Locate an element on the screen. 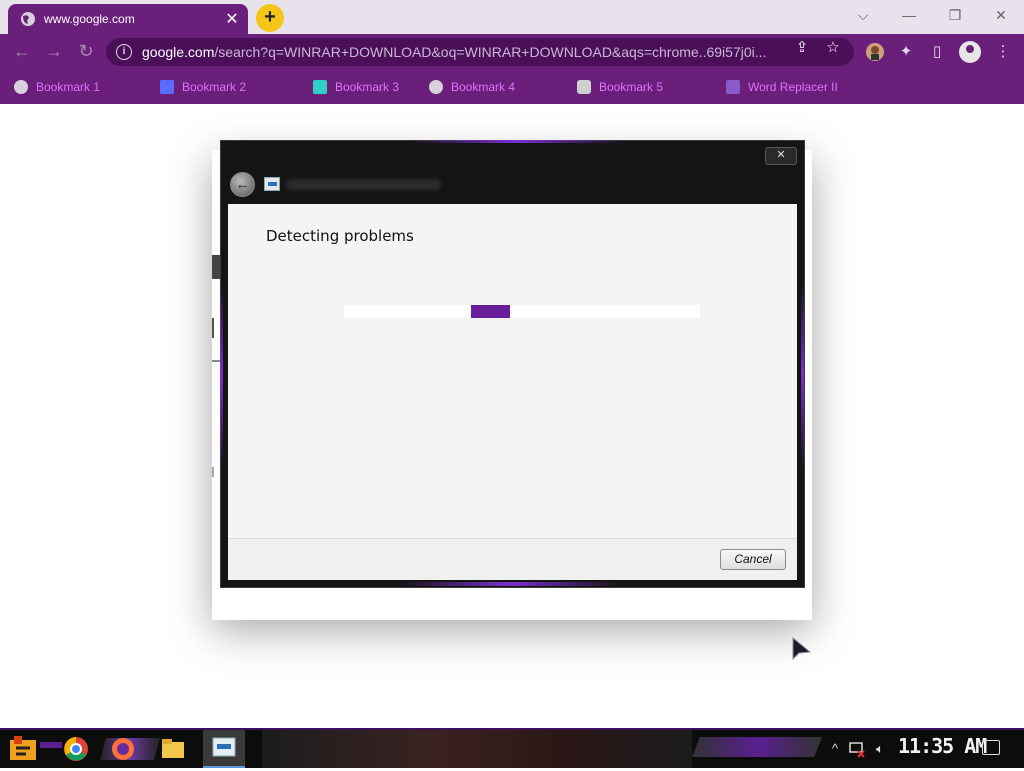 Image resolution: width=1024 pixels, height=771 pixels. cancel-button: Cancel is located at coordinates (753, 559).